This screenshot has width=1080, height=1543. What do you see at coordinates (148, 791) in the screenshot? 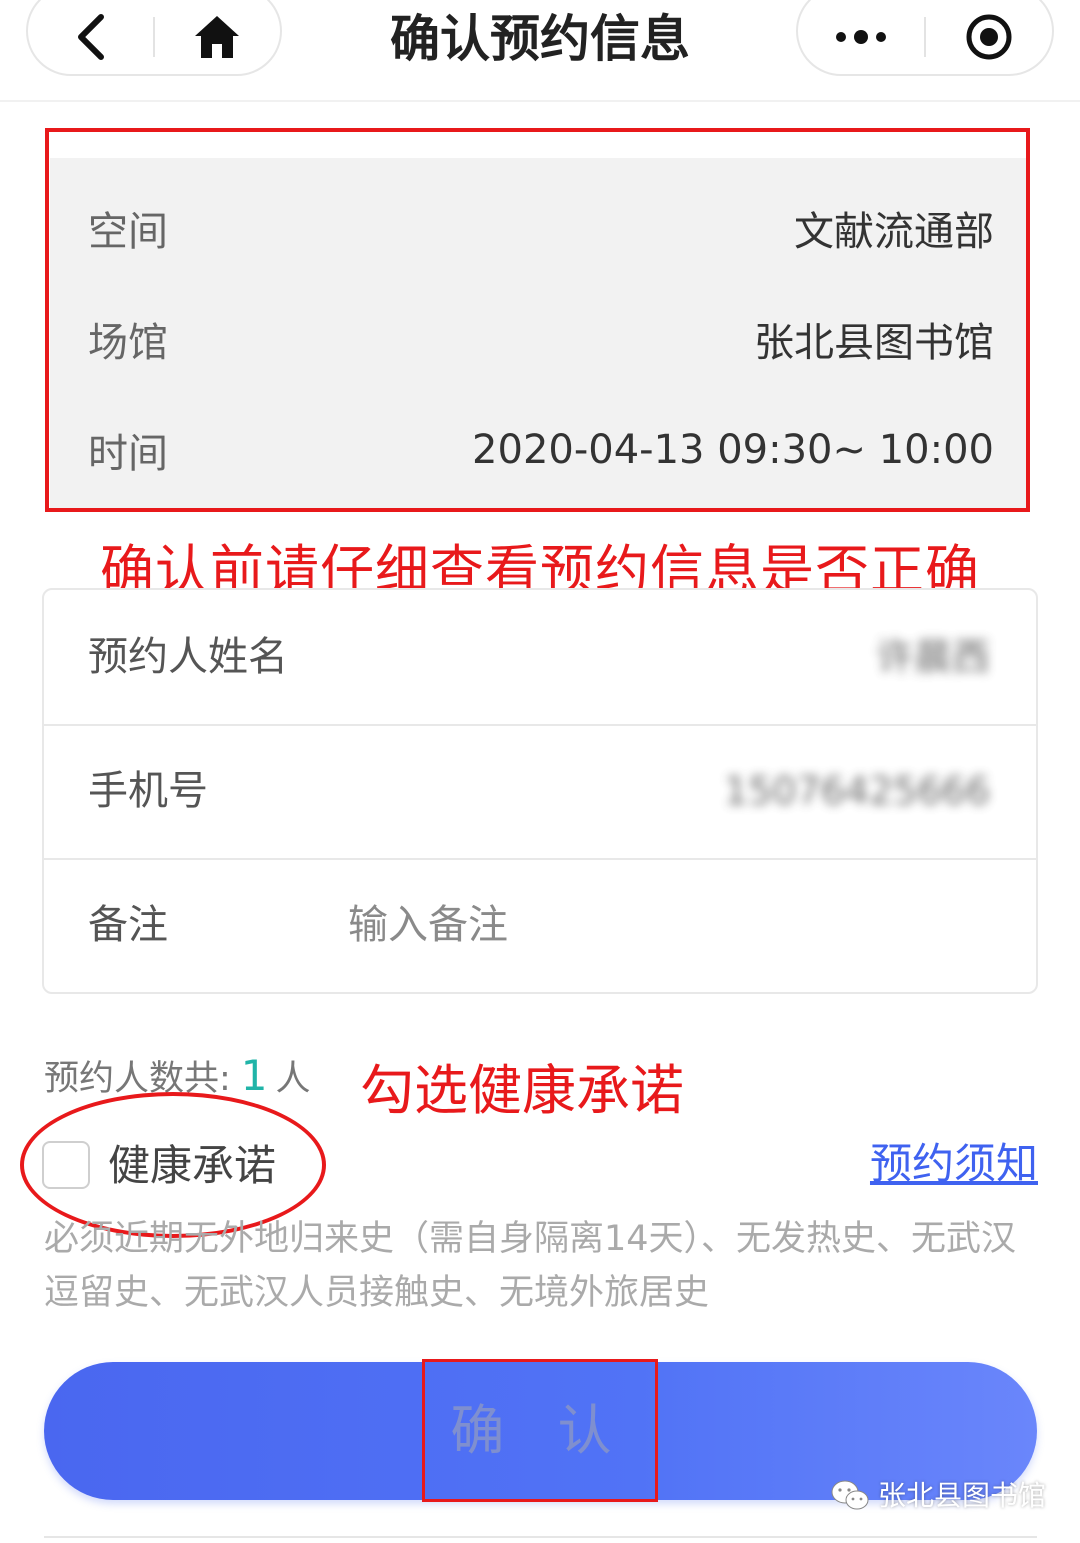
I see `phone-label: 手机号` at bounding box center [148, 791].